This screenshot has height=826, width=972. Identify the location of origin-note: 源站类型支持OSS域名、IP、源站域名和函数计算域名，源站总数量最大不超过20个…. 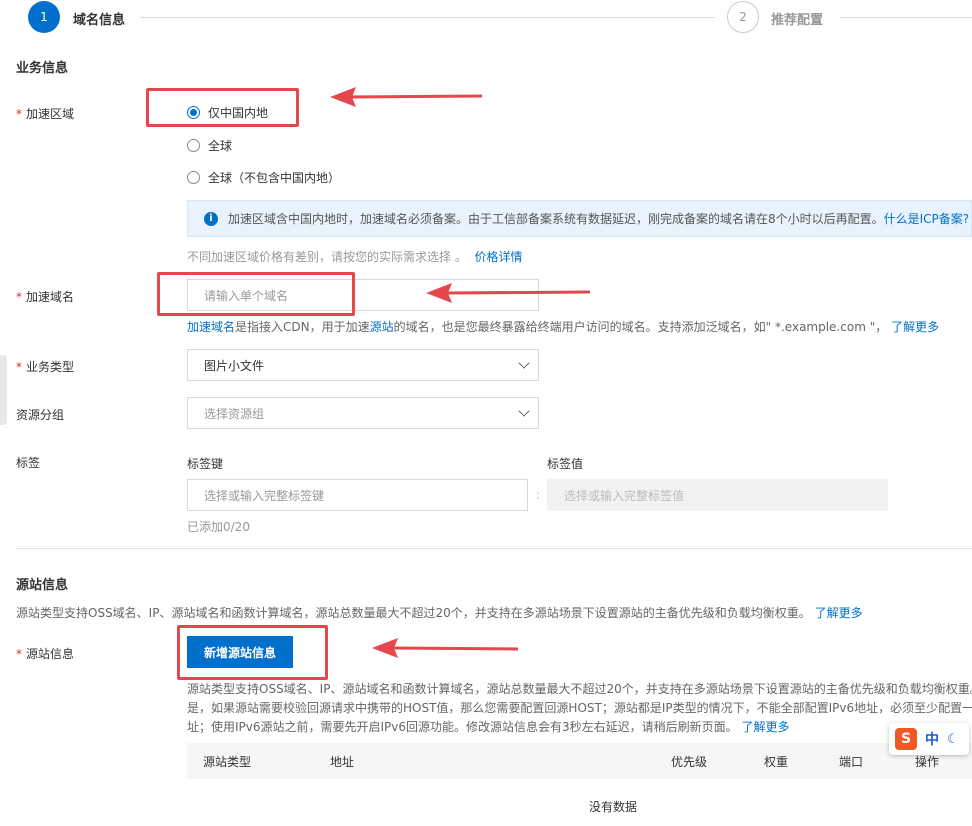
(579, 708).